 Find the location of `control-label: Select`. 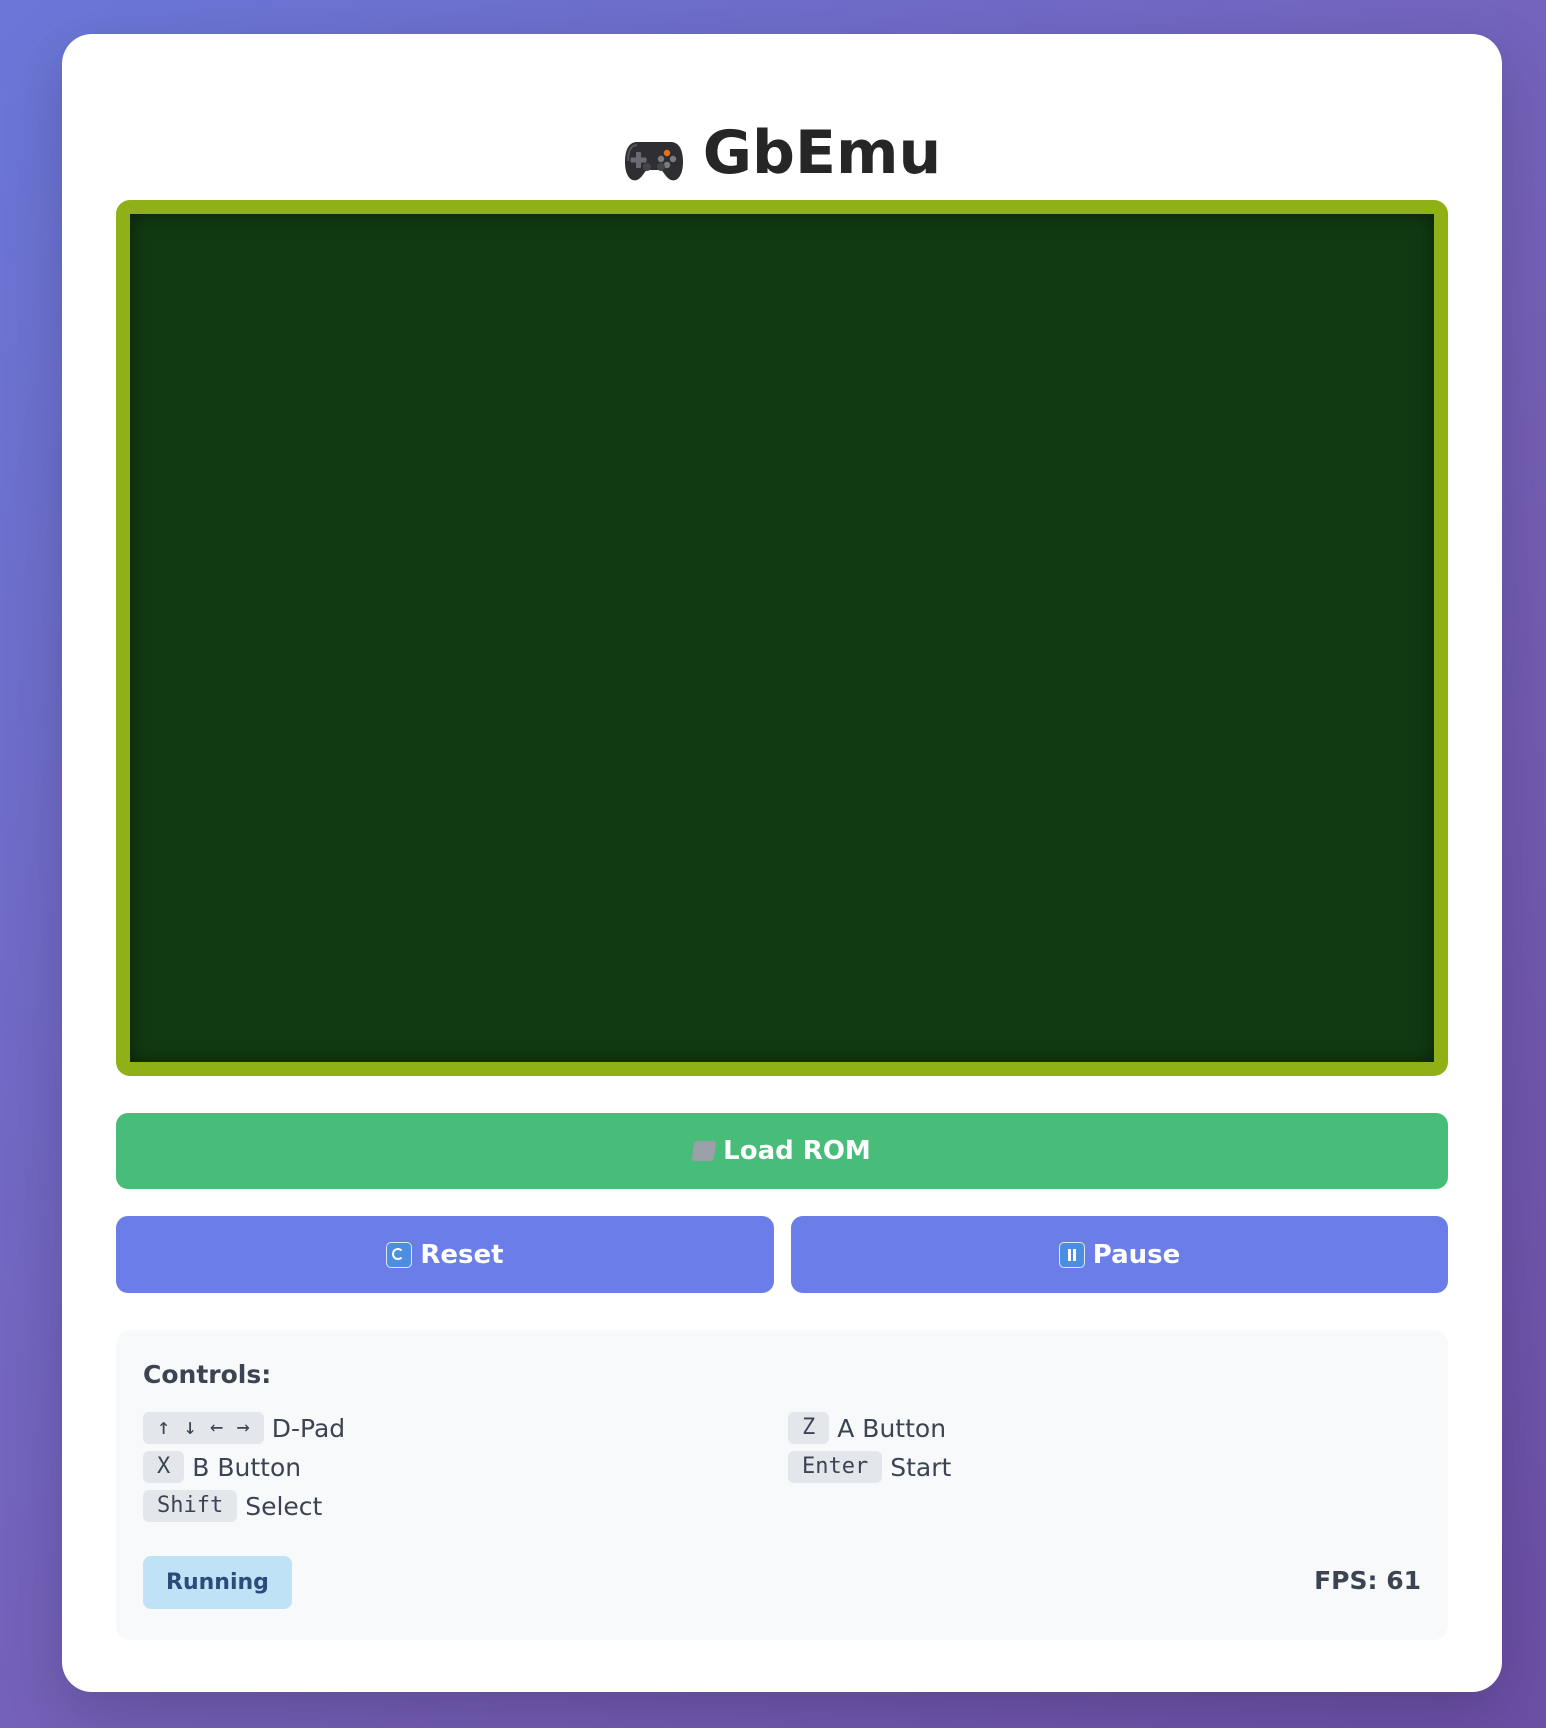

control-label: Select is located at coordinates (284, 1506).